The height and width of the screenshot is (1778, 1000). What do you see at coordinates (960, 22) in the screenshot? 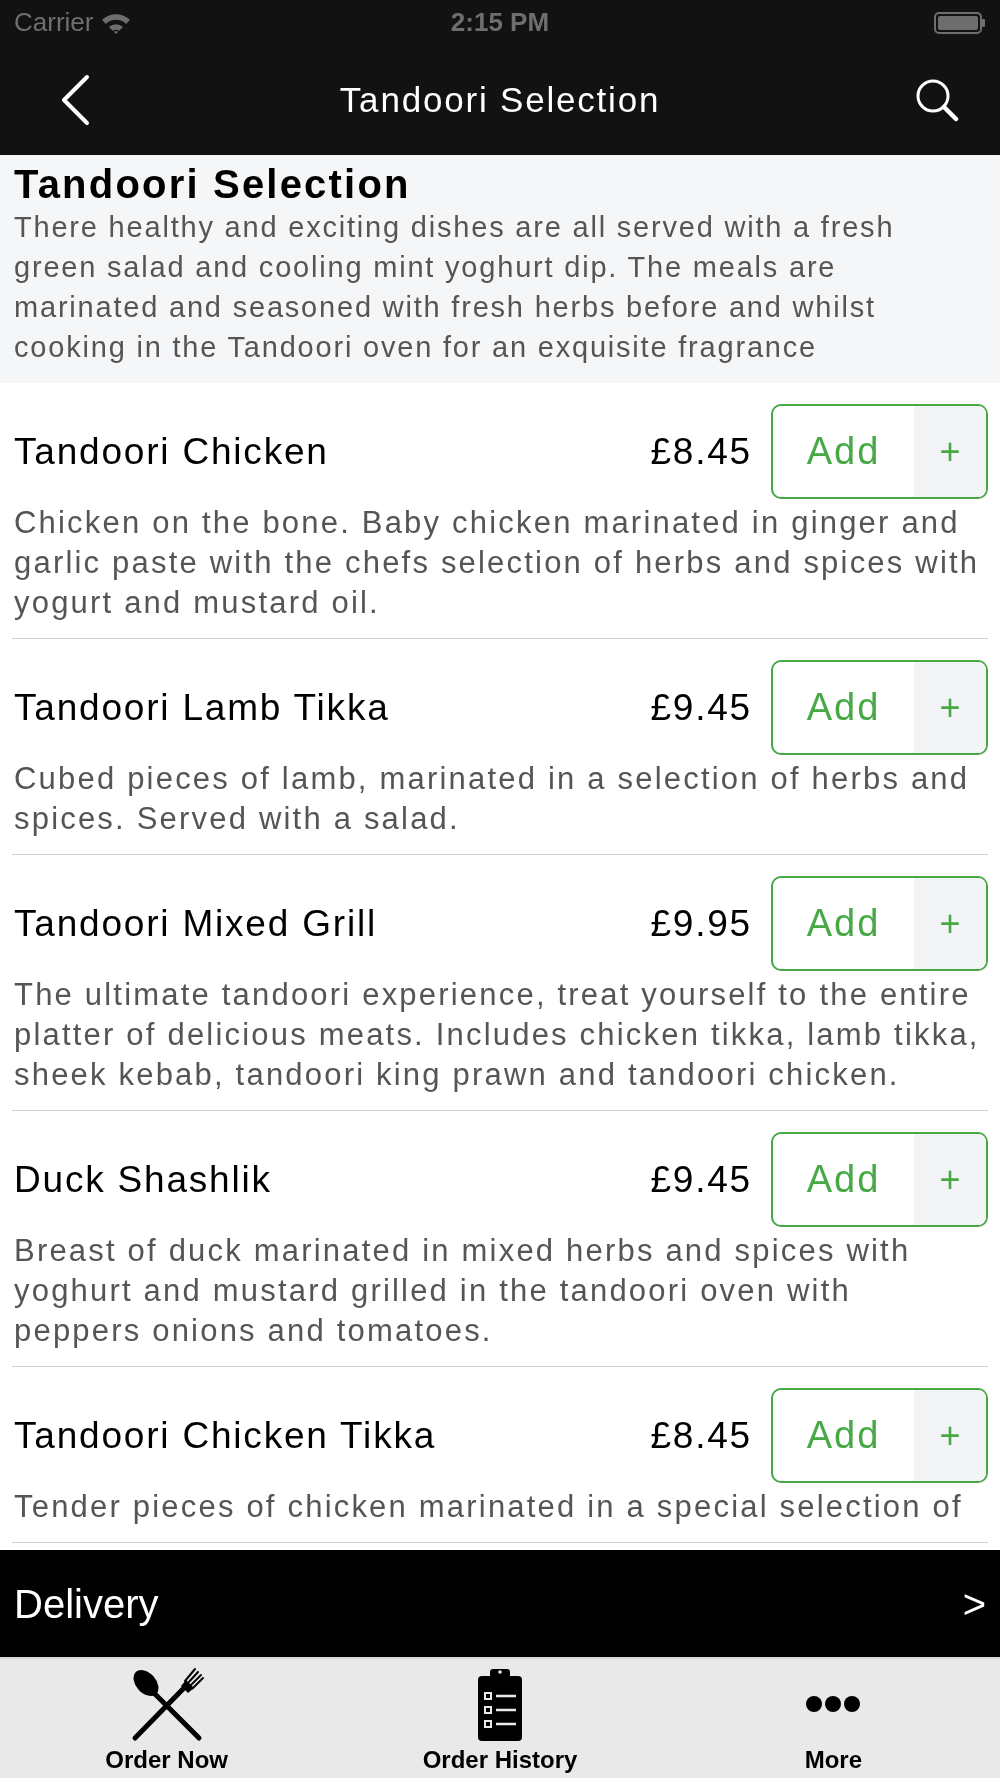
I see `battery-icon` at bounding box center [960, 22].